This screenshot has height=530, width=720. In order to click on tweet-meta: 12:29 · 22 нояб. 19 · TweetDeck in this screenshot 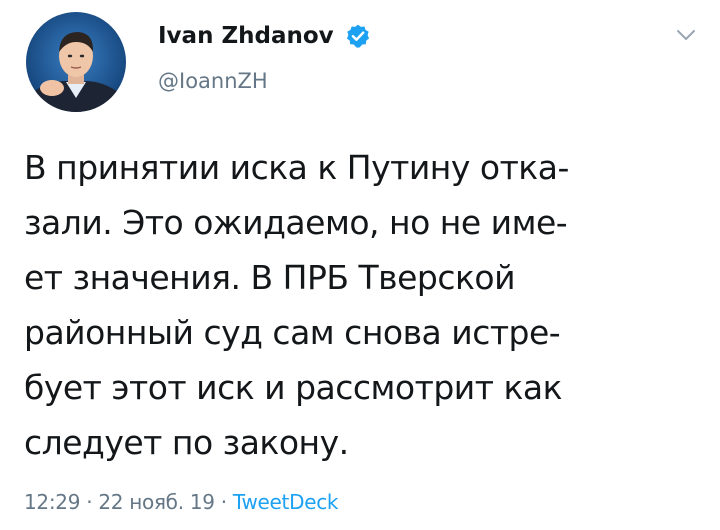, I will do `click(181, 502)`.